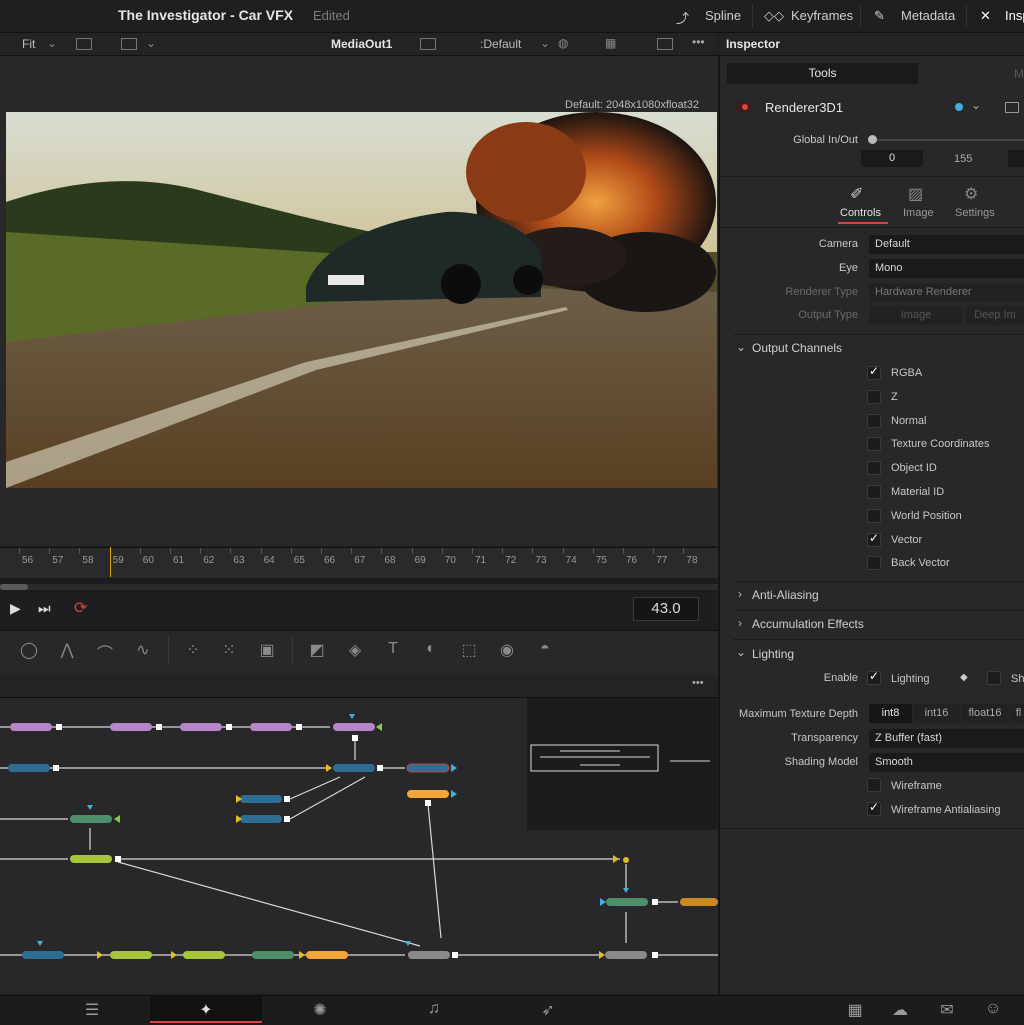 This screenshot has height=1025, width=1024. I want to click on wireframe-checkbox, so click(874, 785).